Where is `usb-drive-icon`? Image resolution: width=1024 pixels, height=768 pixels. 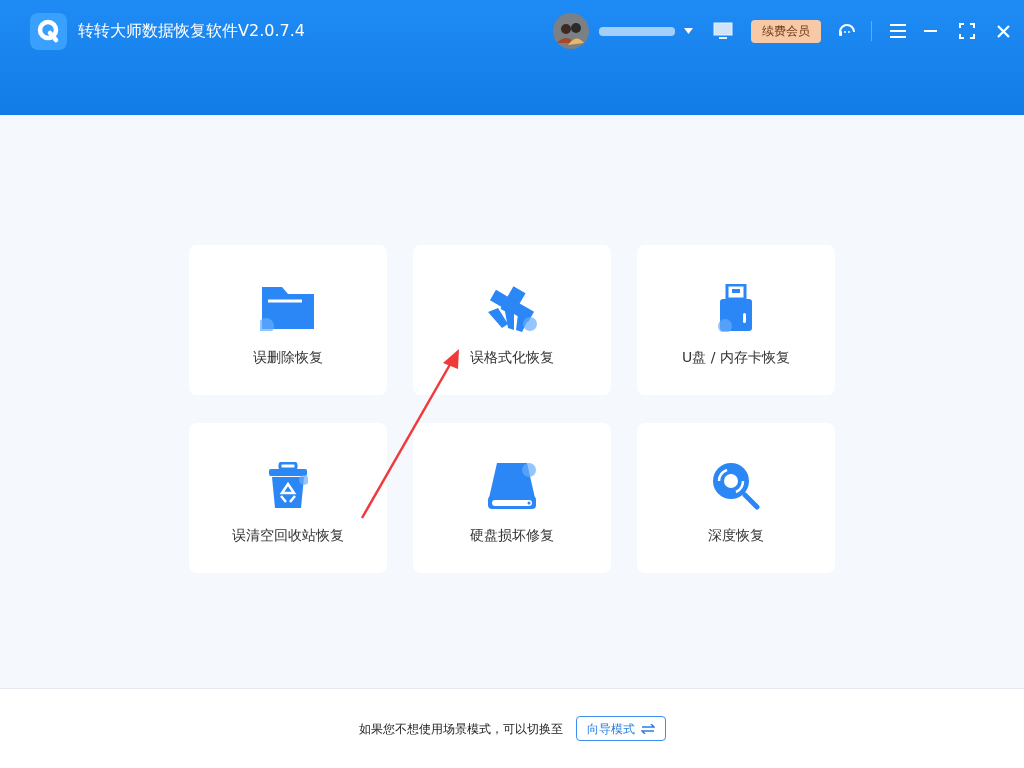 usb-drive-icon is located at coordinates (736, 308).